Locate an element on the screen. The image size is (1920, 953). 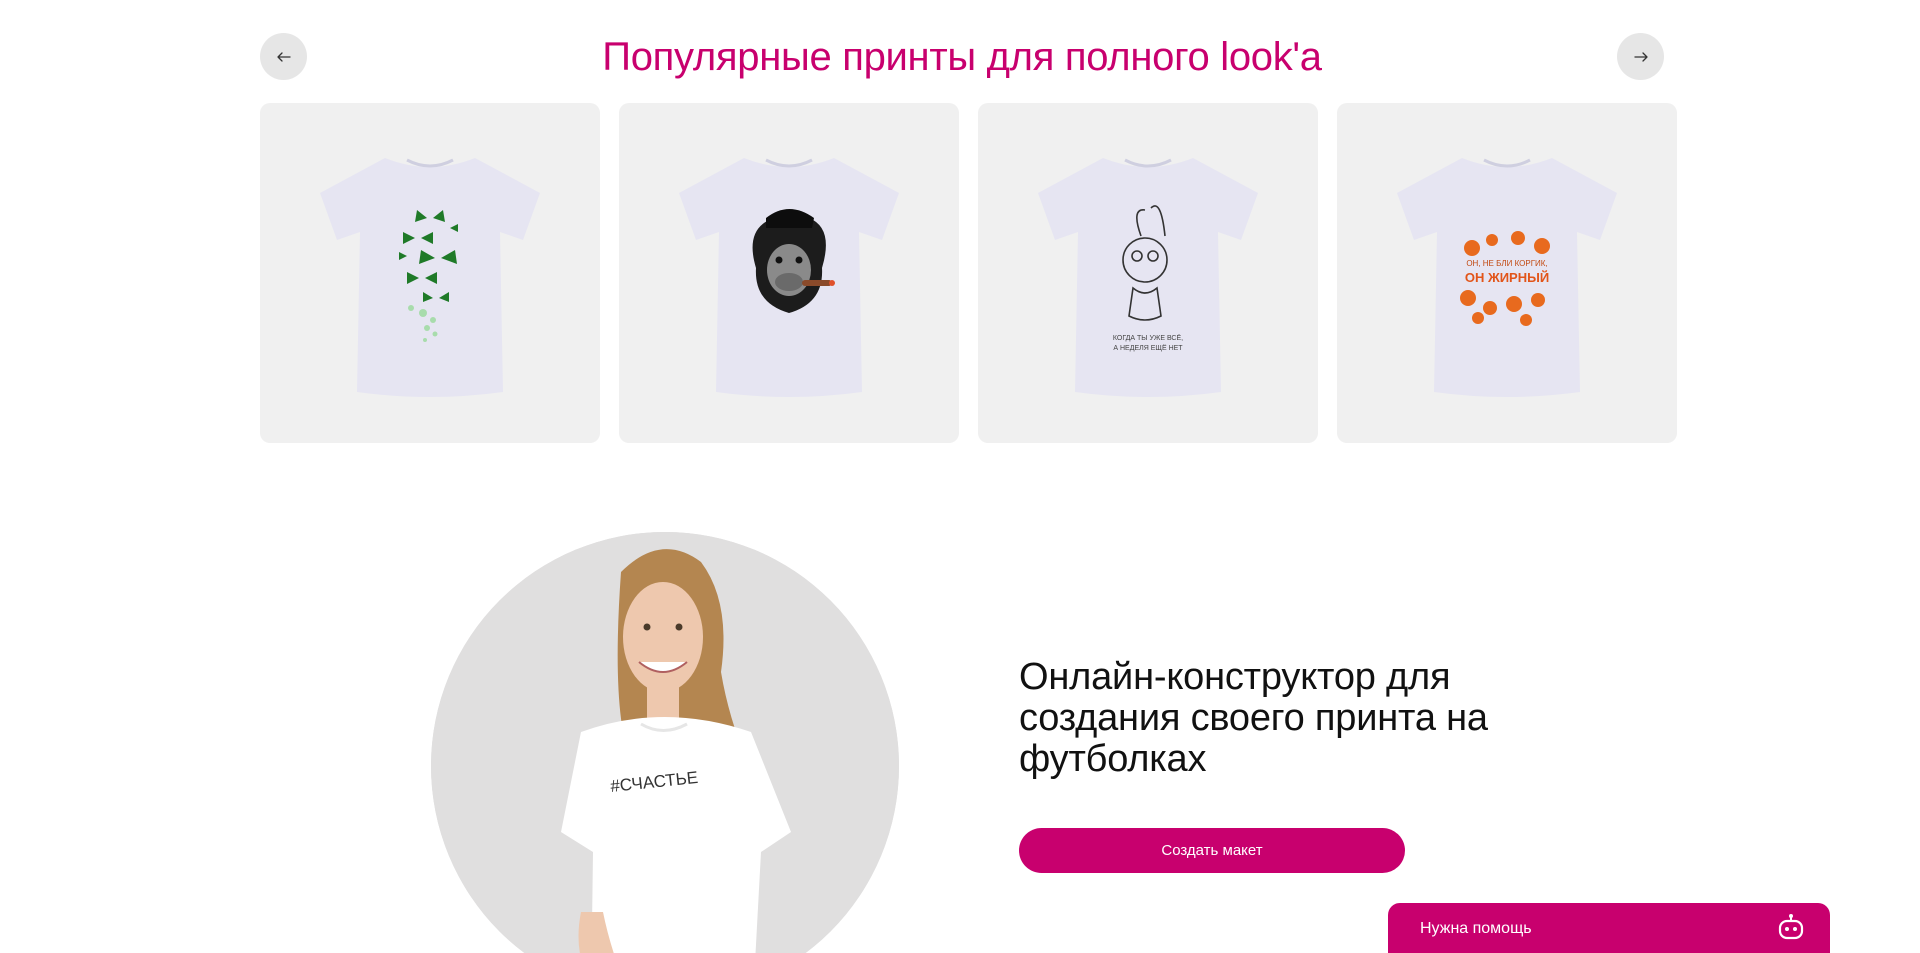
carousel-header: Популярные принты для полного look'a is located at coordinates (962, 57).